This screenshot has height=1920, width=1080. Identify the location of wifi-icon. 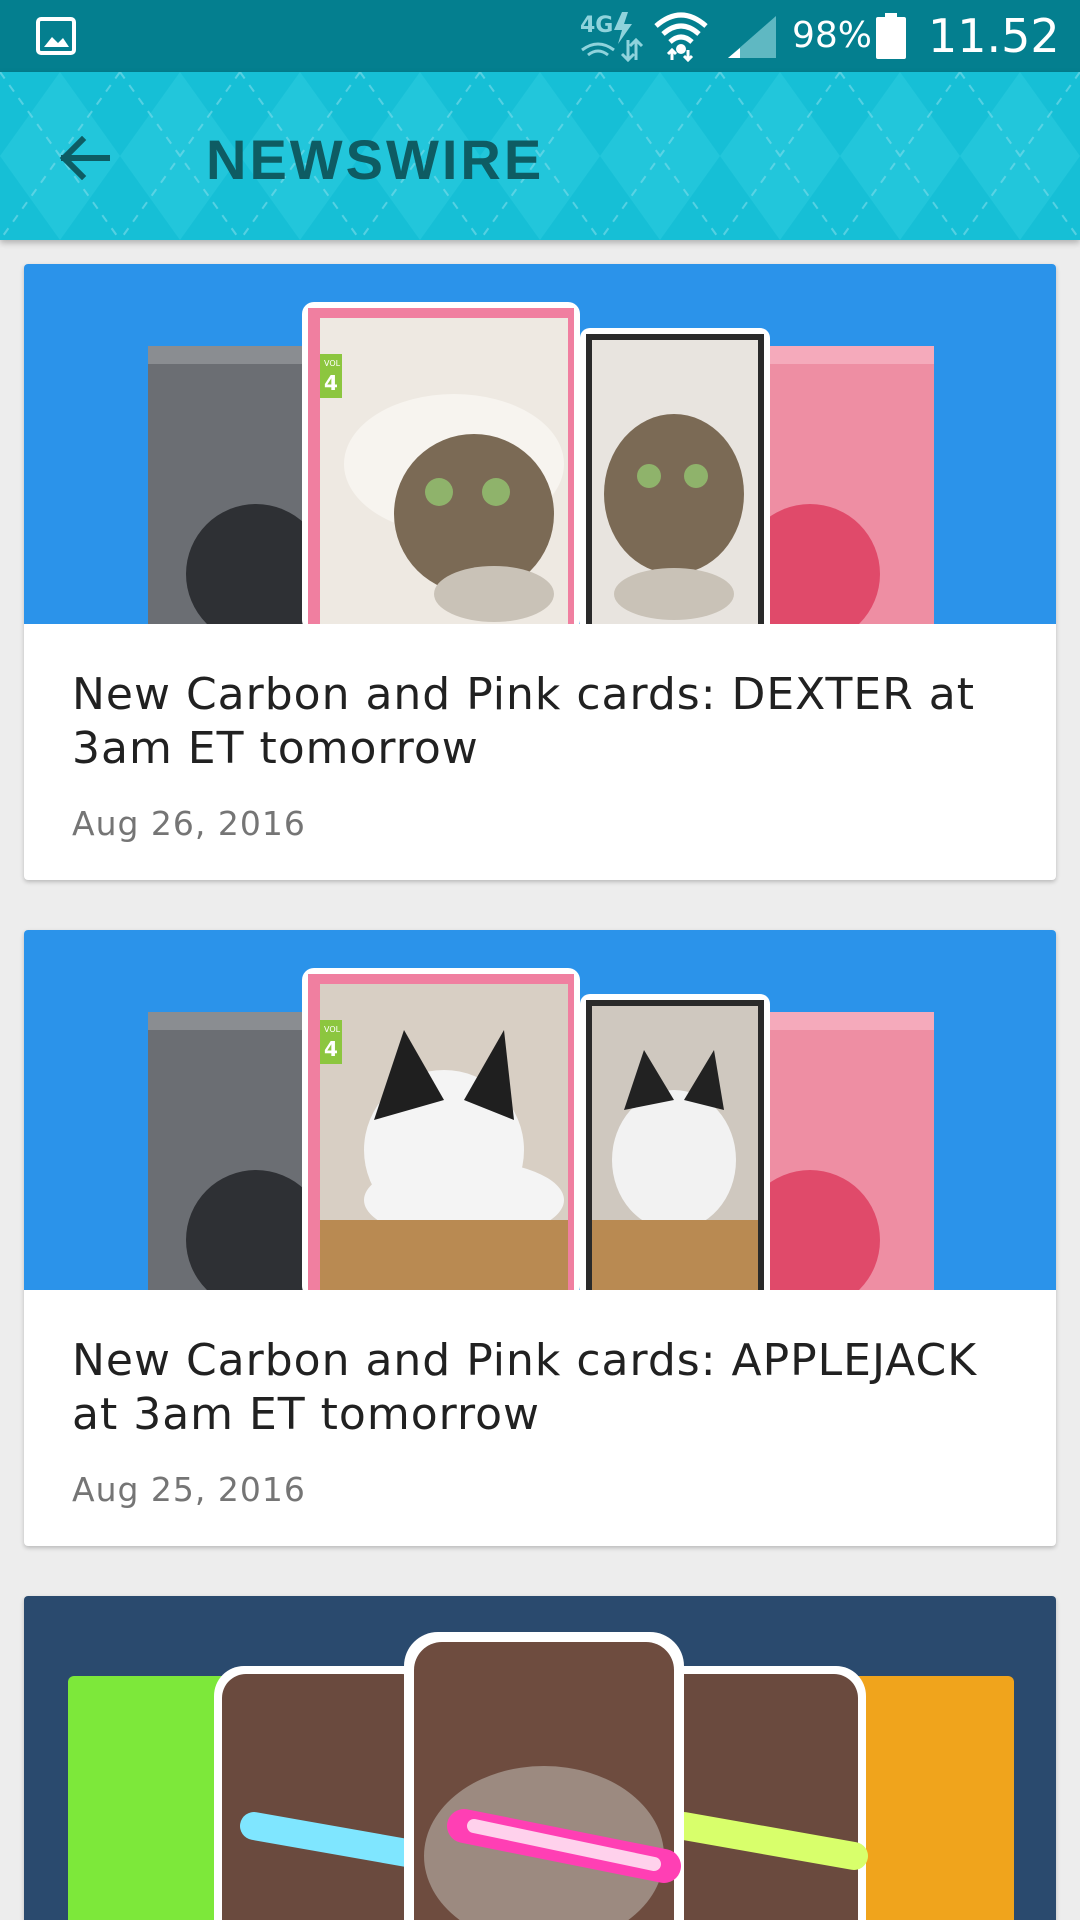
(681, 37).